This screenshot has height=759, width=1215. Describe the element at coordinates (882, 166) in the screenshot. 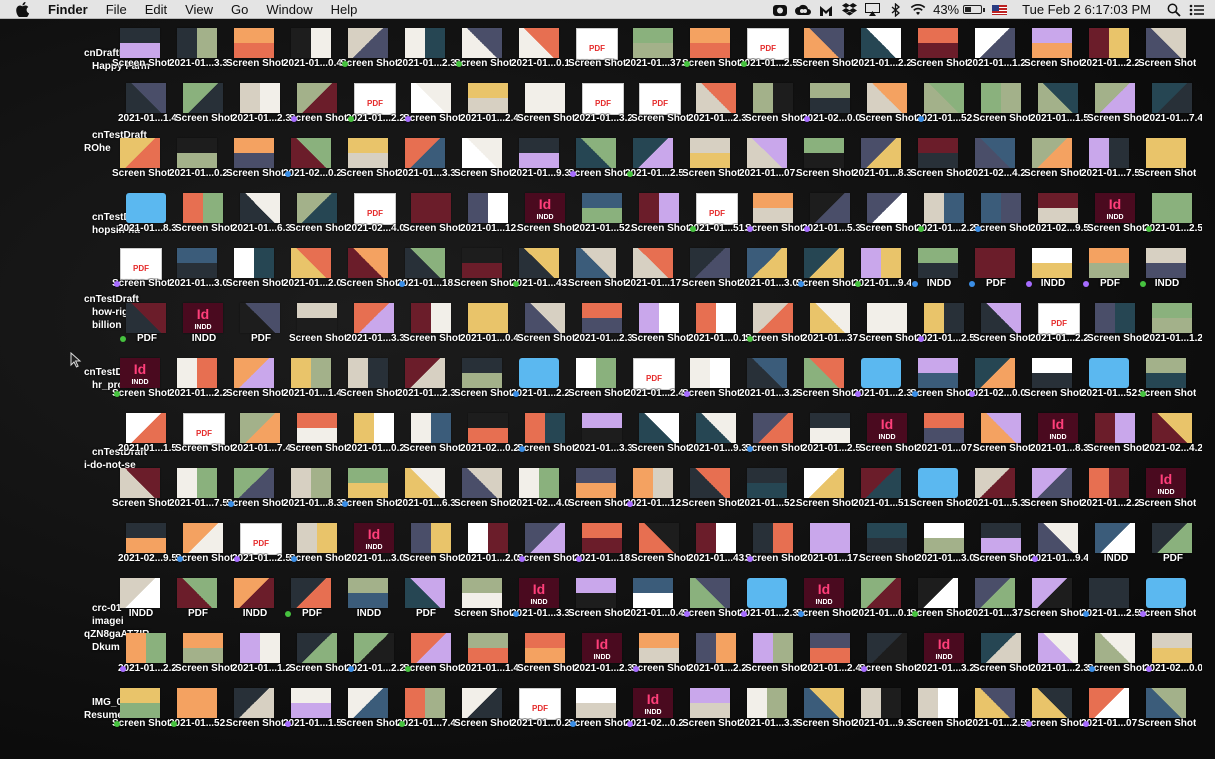

I see `desktop-file-icon: 2021-01...8.31 PM` at that location.